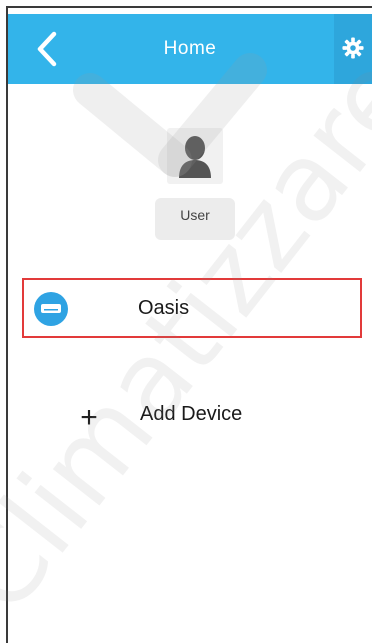  Describe the element at coordinates (190, 49) in the screenshot. I see `header-bar: Home` at that location.